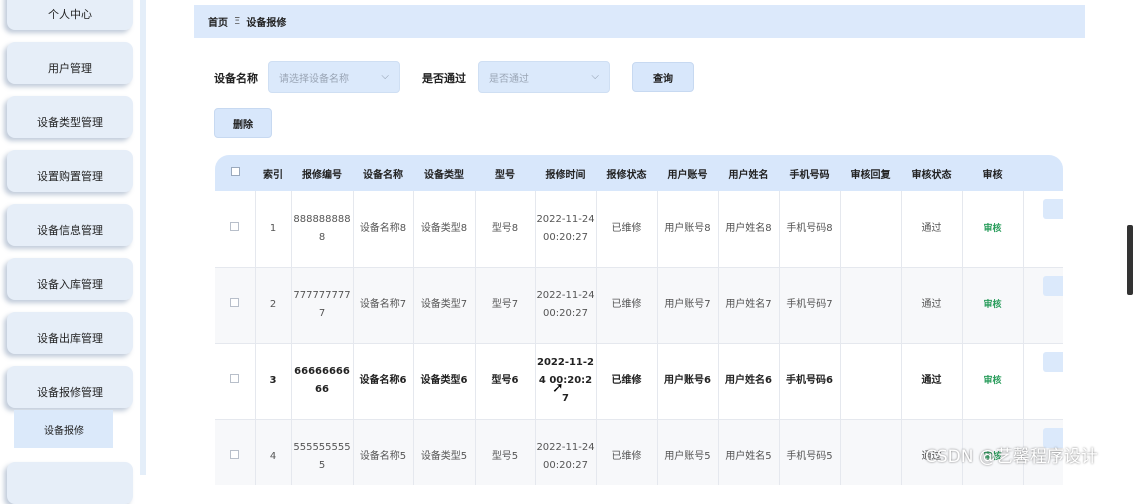 The width and height of the screenshot is (1133, 504). What do you see at coordinates (1043, 173) in the screenshot?
I see `column-header-extra` at bounding box center [1043, 173].